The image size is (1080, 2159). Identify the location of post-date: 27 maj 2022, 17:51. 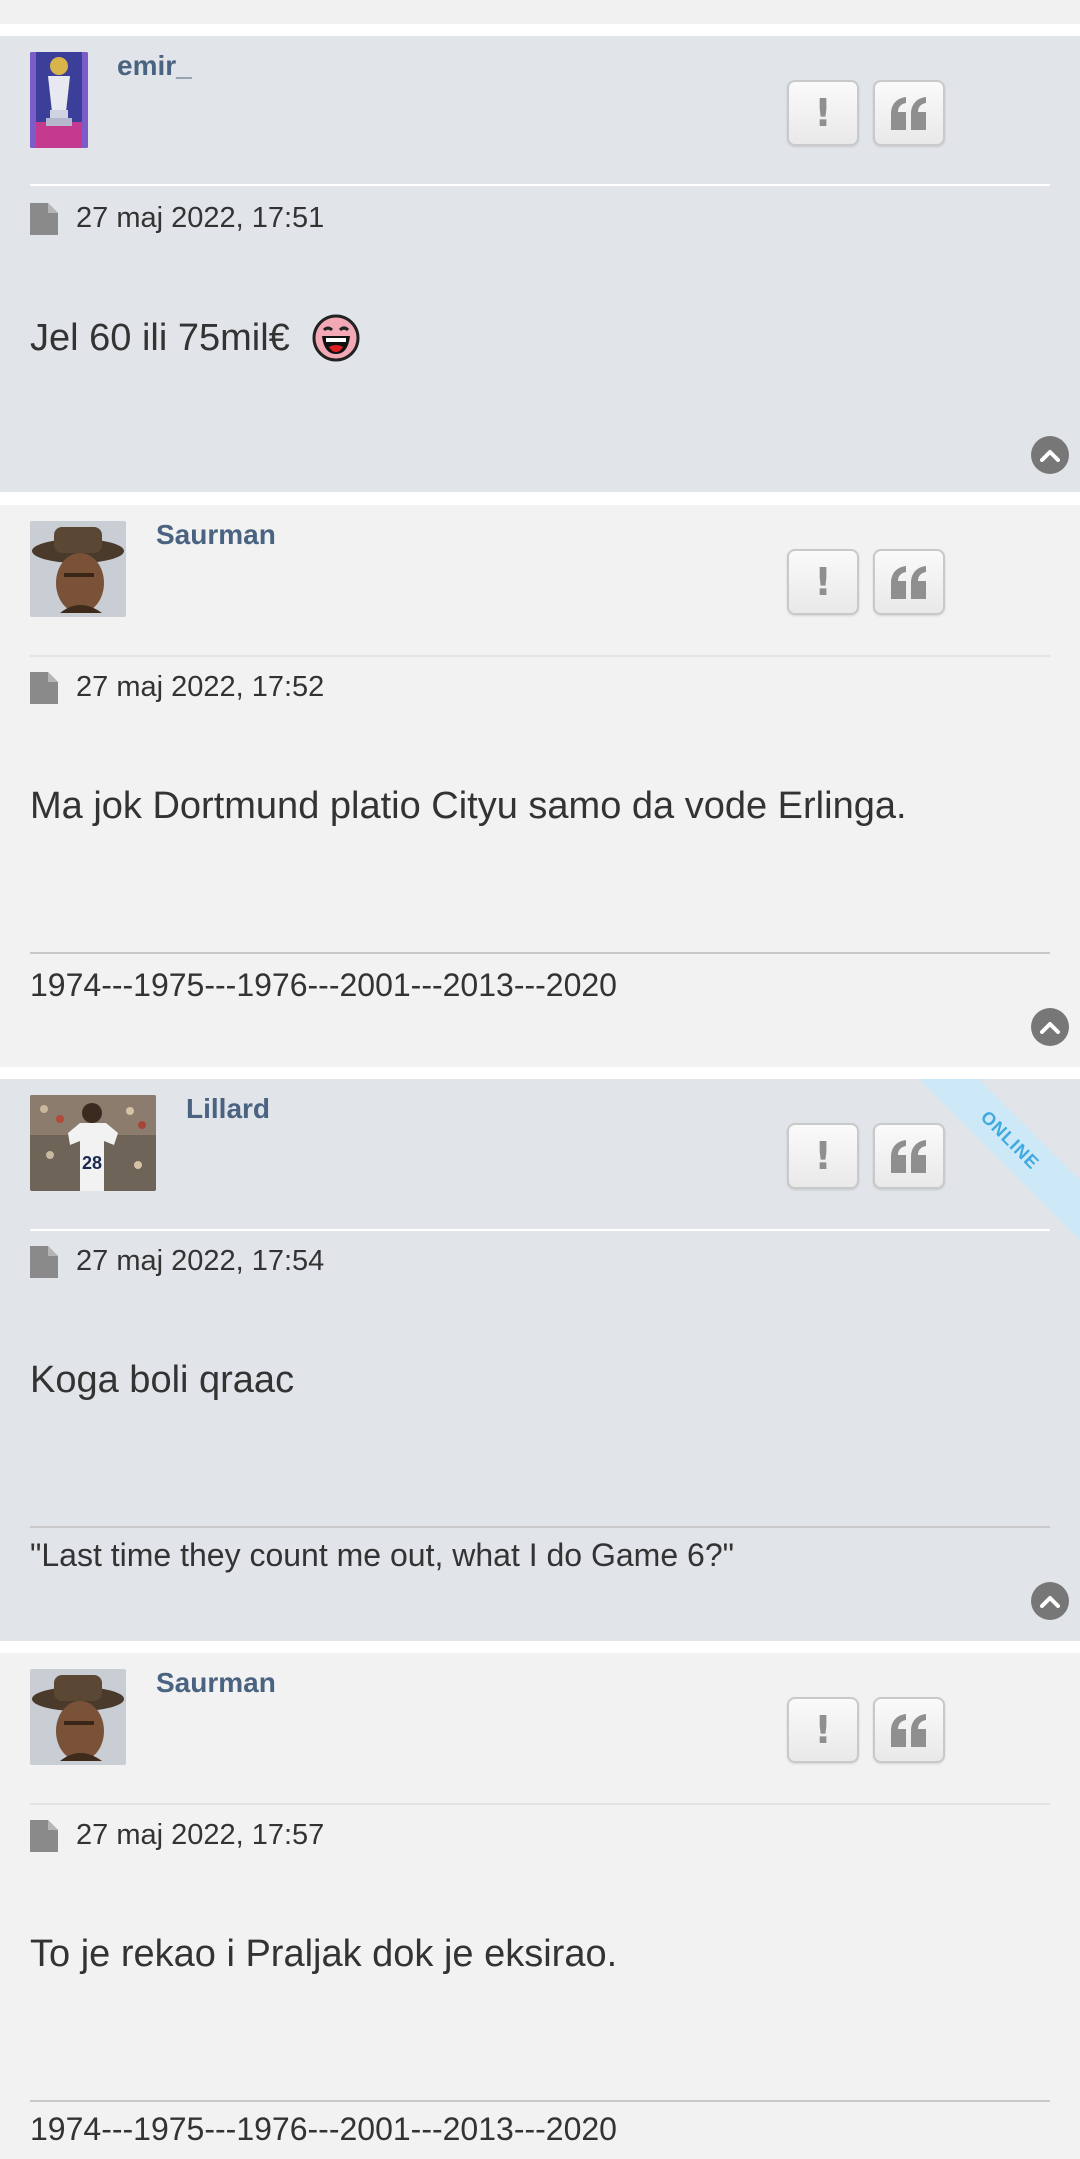
(200, 218).